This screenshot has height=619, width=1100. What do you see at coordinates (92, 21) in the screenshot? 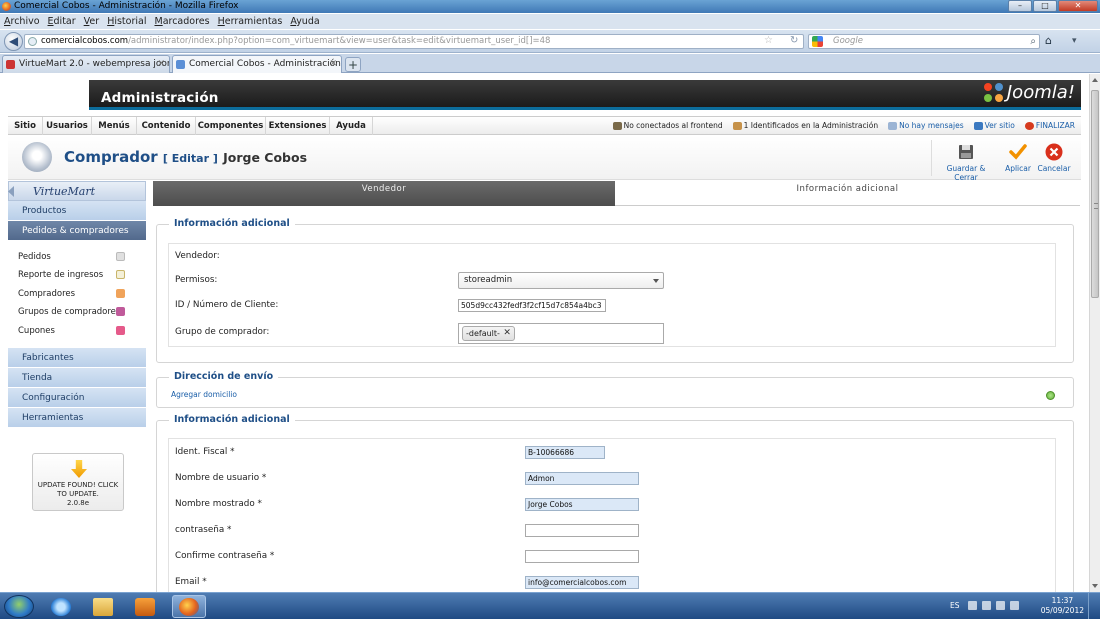
I see `menu-ver: Ver` at bounding box center [92, 21].